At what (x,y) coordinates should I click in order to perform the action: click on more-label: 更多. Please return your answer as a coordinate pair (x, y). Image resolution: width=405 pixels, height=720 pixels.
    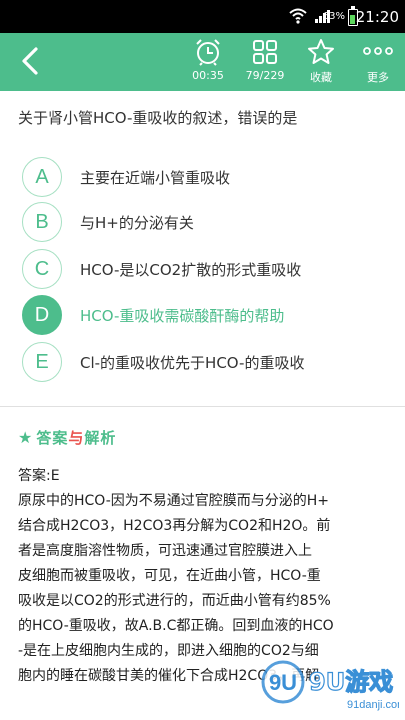
    Looking at the image, I should click on (378, 77).